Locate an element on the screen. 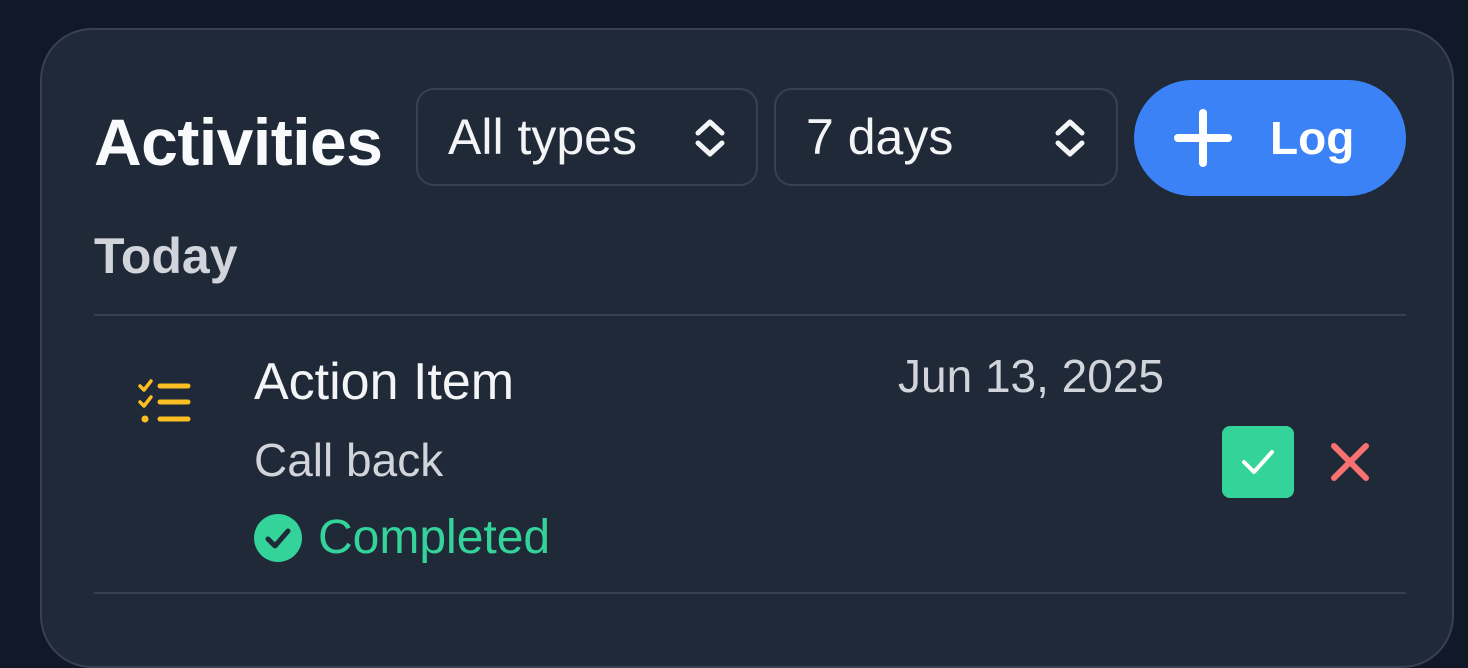 The height and width of the screenshot is (668, 1468). period-filter-value: 7 days is located at coordinates (880, 137).